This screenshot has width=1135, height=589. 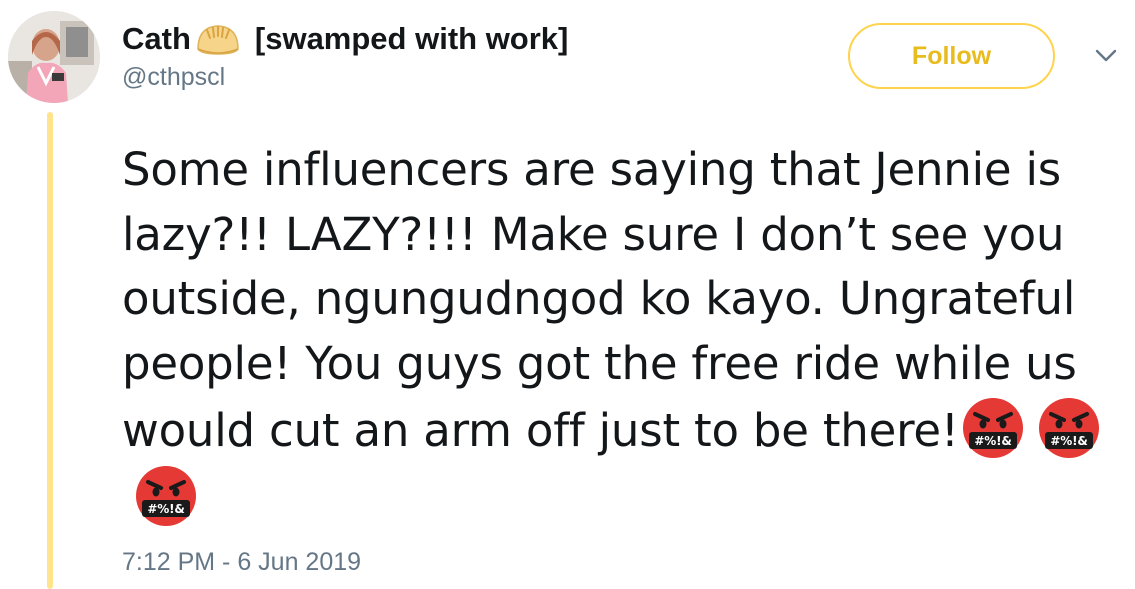 I want to click on tweet-header: Cath [swamped with work] @cthpscl, so click(x=345, y=55).